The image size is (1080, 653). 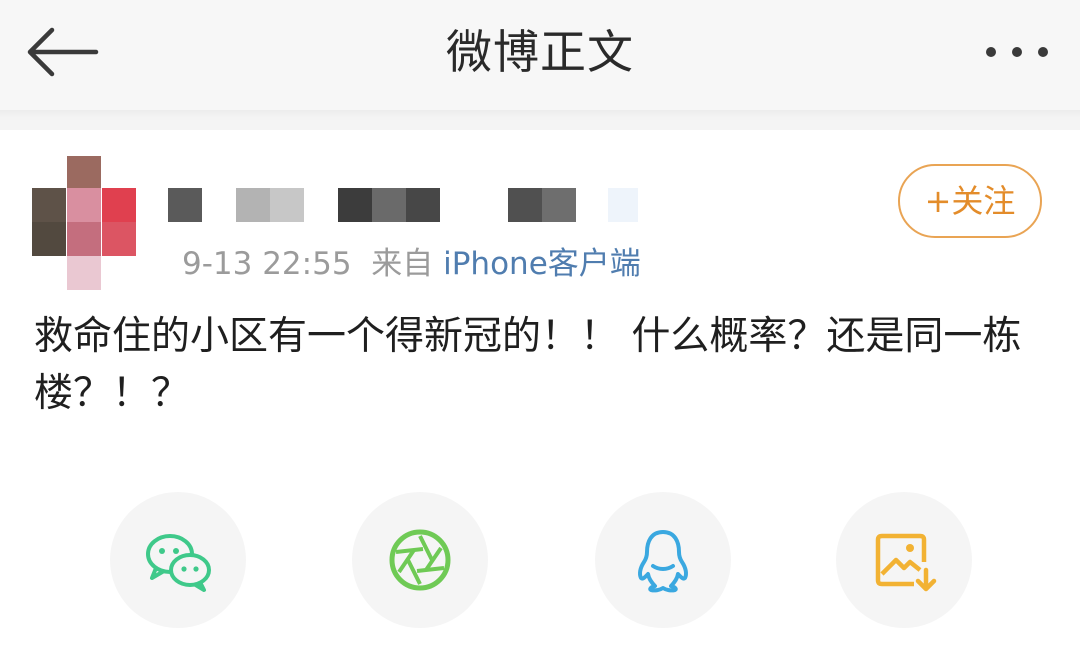 I want to click on share-wechat-button, so click(x=178, y=560).